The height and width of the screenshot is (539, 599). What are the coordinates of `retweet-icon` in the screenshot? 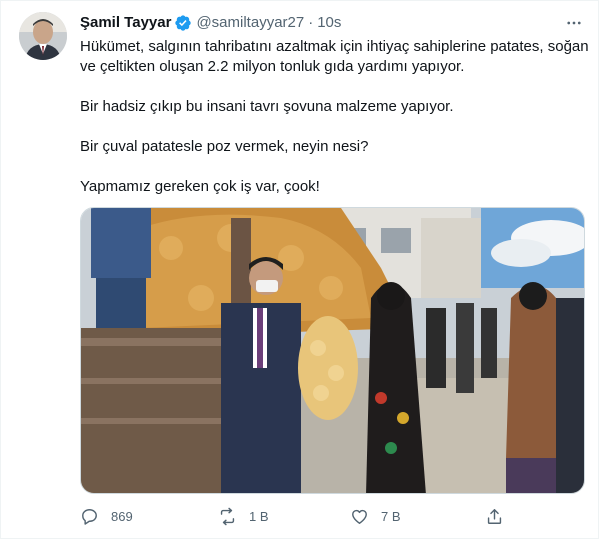 It's located at (227, 516).